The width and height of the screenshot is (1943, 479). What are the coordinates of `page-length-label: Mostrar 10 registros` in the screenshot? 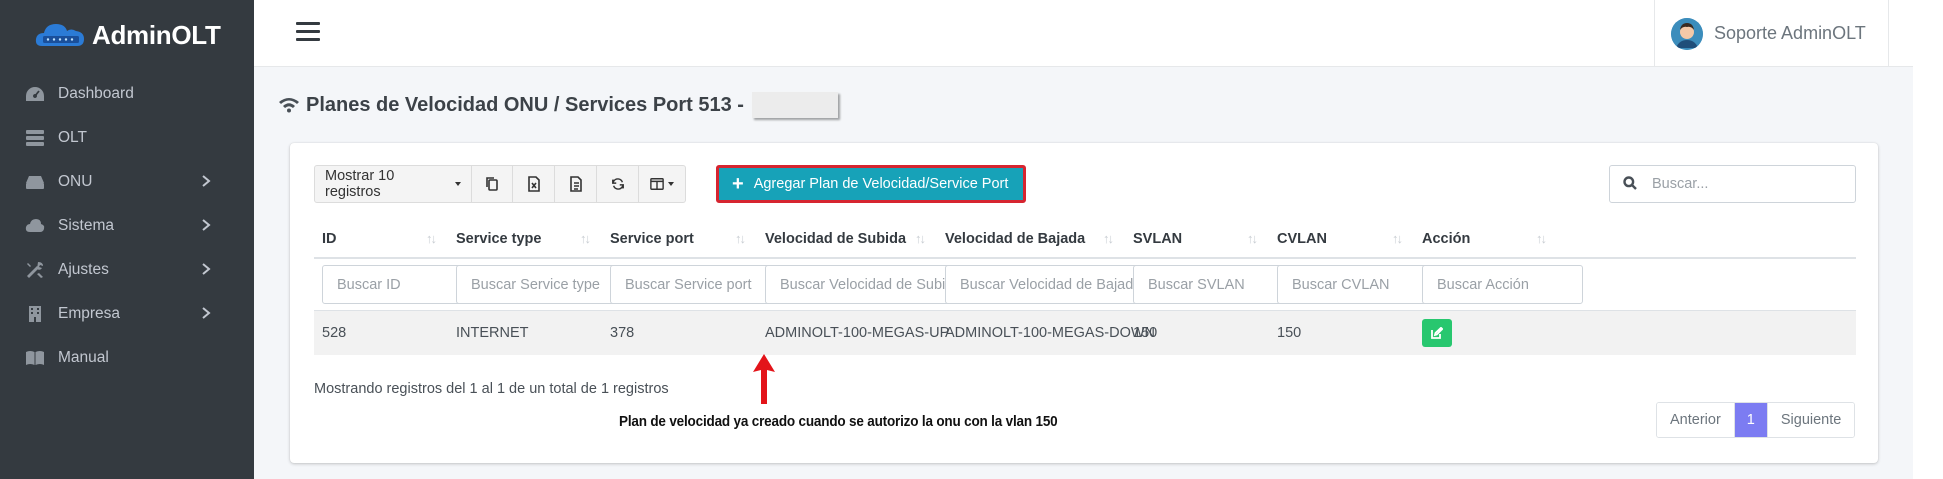 It's located at (360, 184).